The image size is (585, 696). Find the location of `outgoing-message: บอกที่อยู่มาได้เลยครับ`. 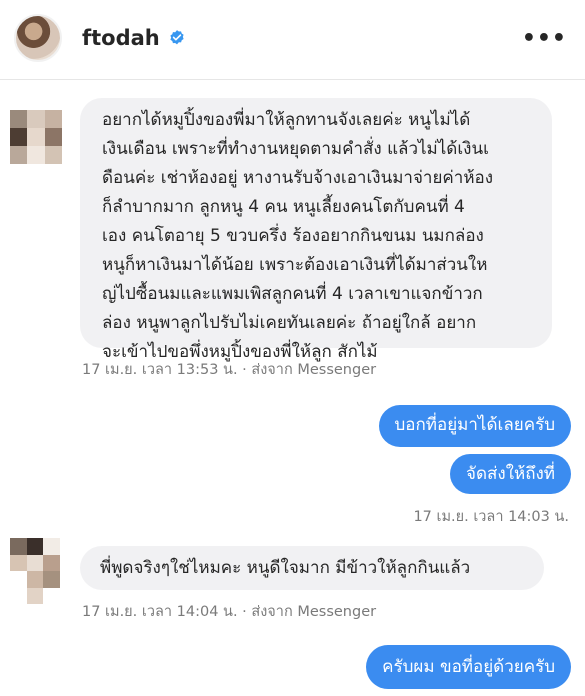

outgoing-message: บอกที่อยู่มาได้เลยครับ is located at coordinates (474, 426).